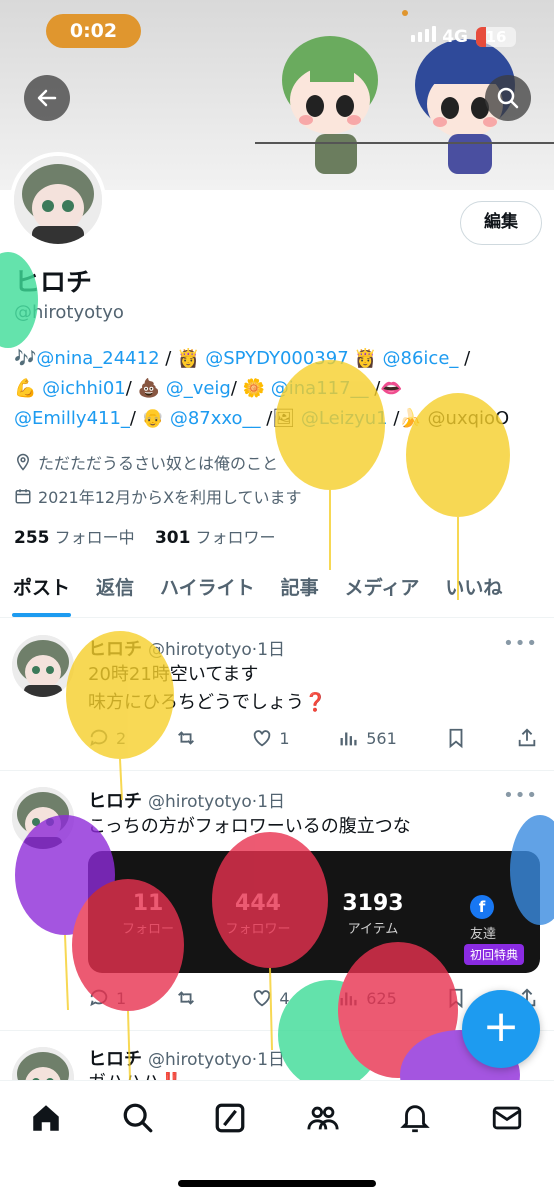  What do you see at coordinates (173, 674) in the screenshot?
I see `post-text-line: 20時21時空いてます` at bounding box center [173, 674].